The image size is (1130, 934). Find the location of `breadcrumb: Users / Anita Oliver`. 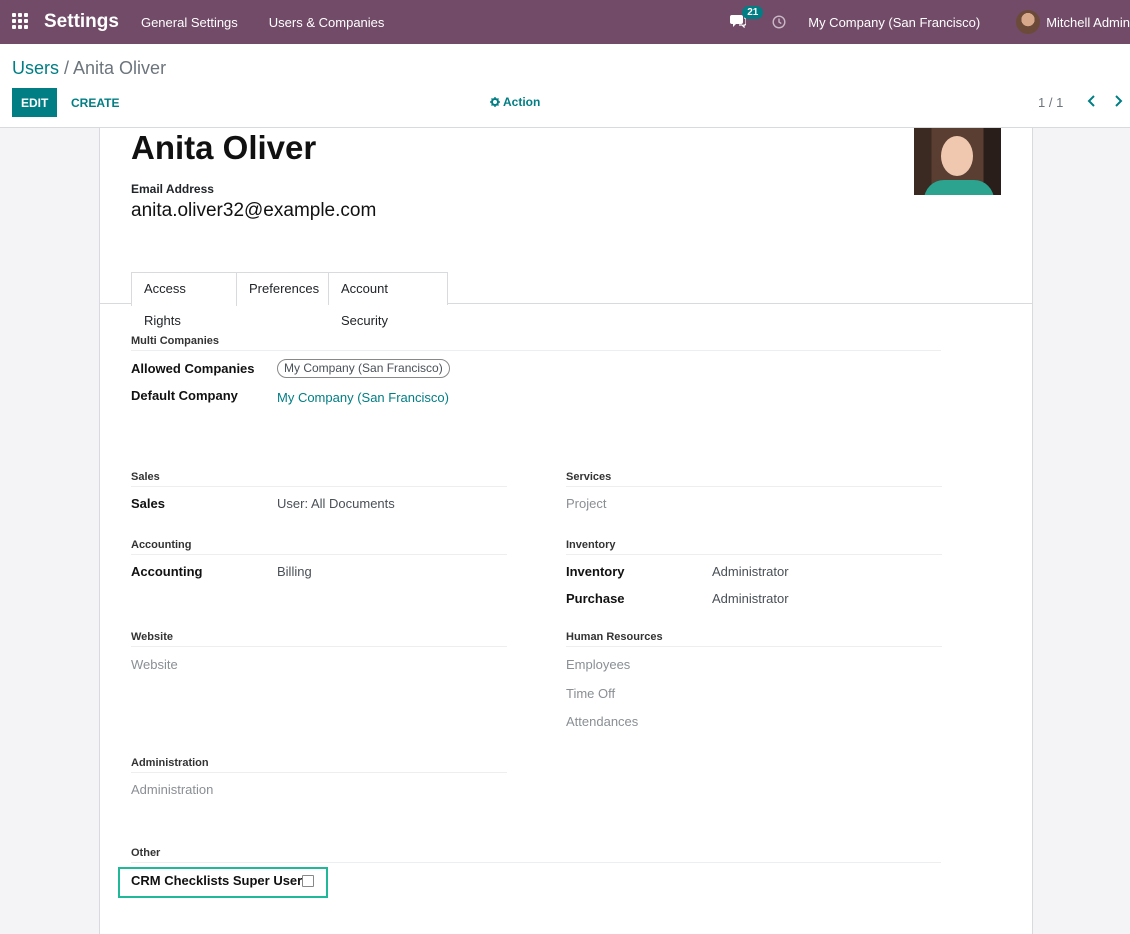

breadcrumb: Users / Anita Oliver is located at coordinates (89, 68).